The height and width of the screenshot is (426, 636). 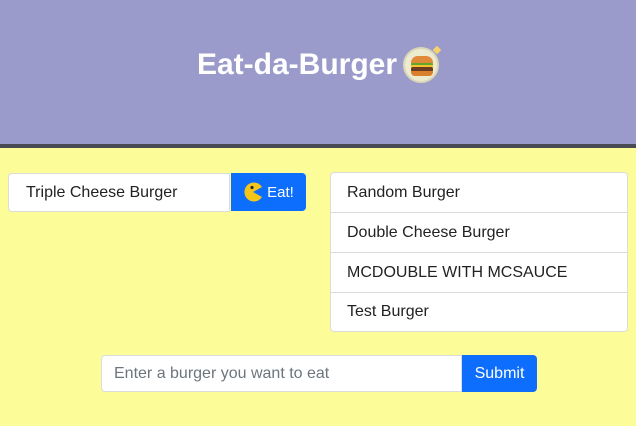 I want to click on burger-icon, so click(x=422, y=64).